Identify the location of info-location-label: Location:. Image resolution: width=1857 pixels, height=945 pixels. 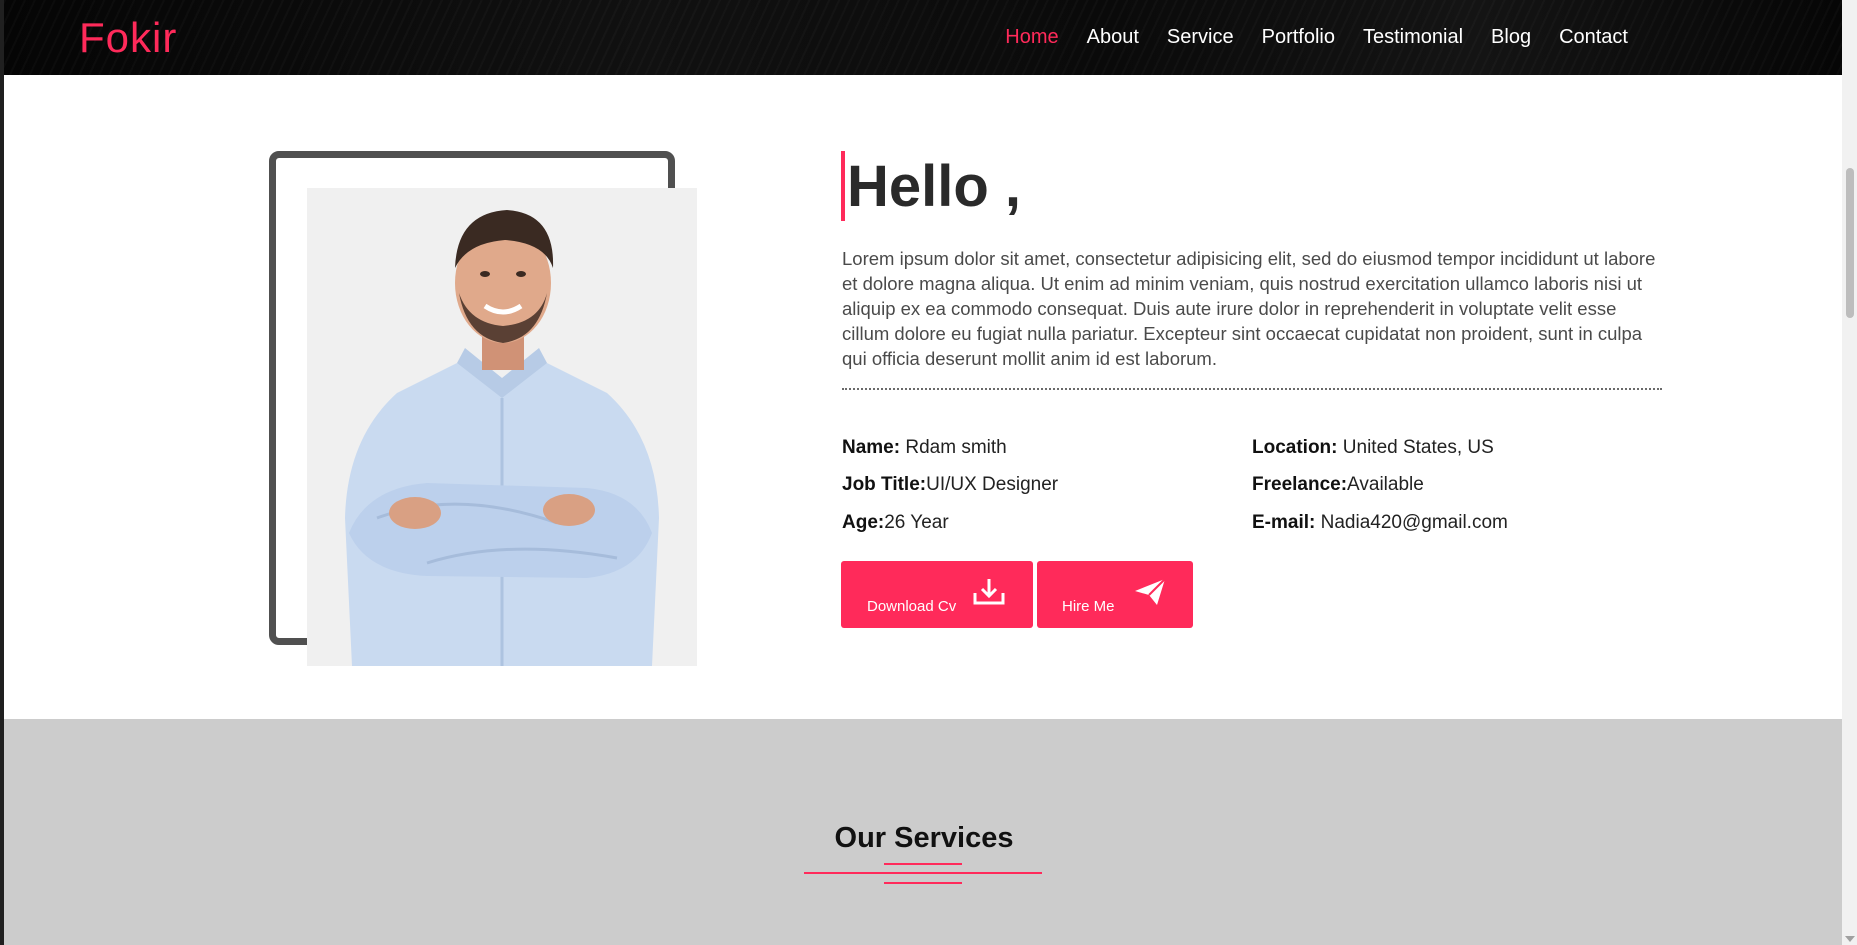
(1295, 447).